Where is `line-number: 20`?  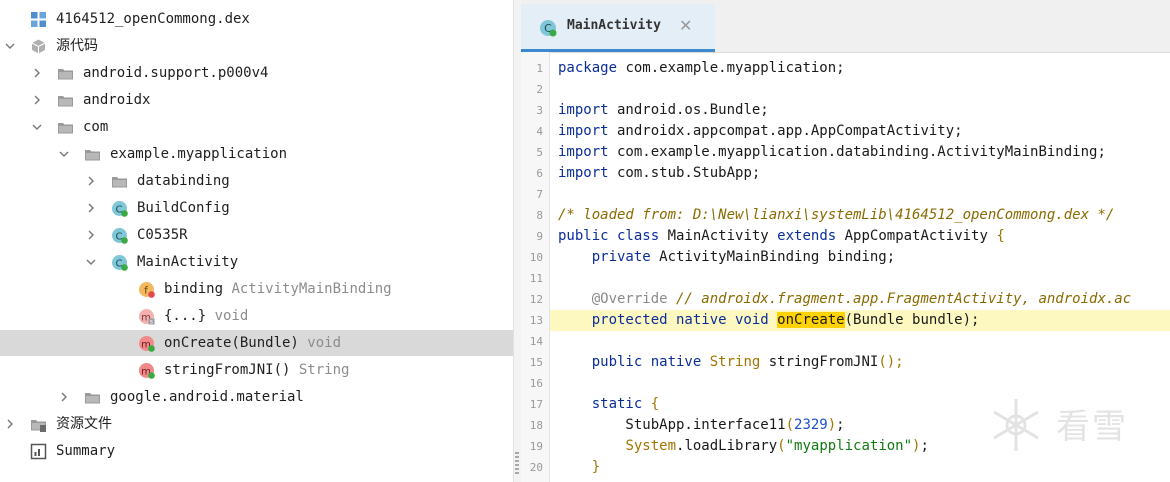
line-number: 20 is located at coordinates (536, 467).